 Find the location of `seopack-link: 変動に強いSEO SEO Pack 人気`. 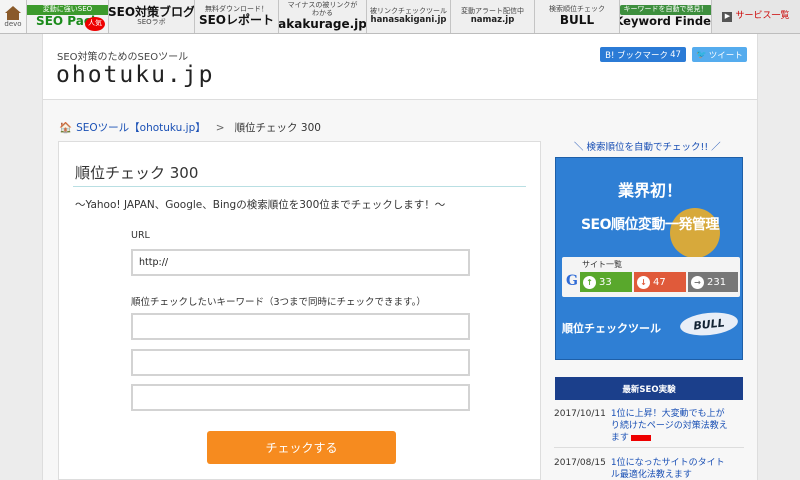

seopack-link: 変動に強いSEO SEO Pack 人気 is located at coordinates (68, 16).